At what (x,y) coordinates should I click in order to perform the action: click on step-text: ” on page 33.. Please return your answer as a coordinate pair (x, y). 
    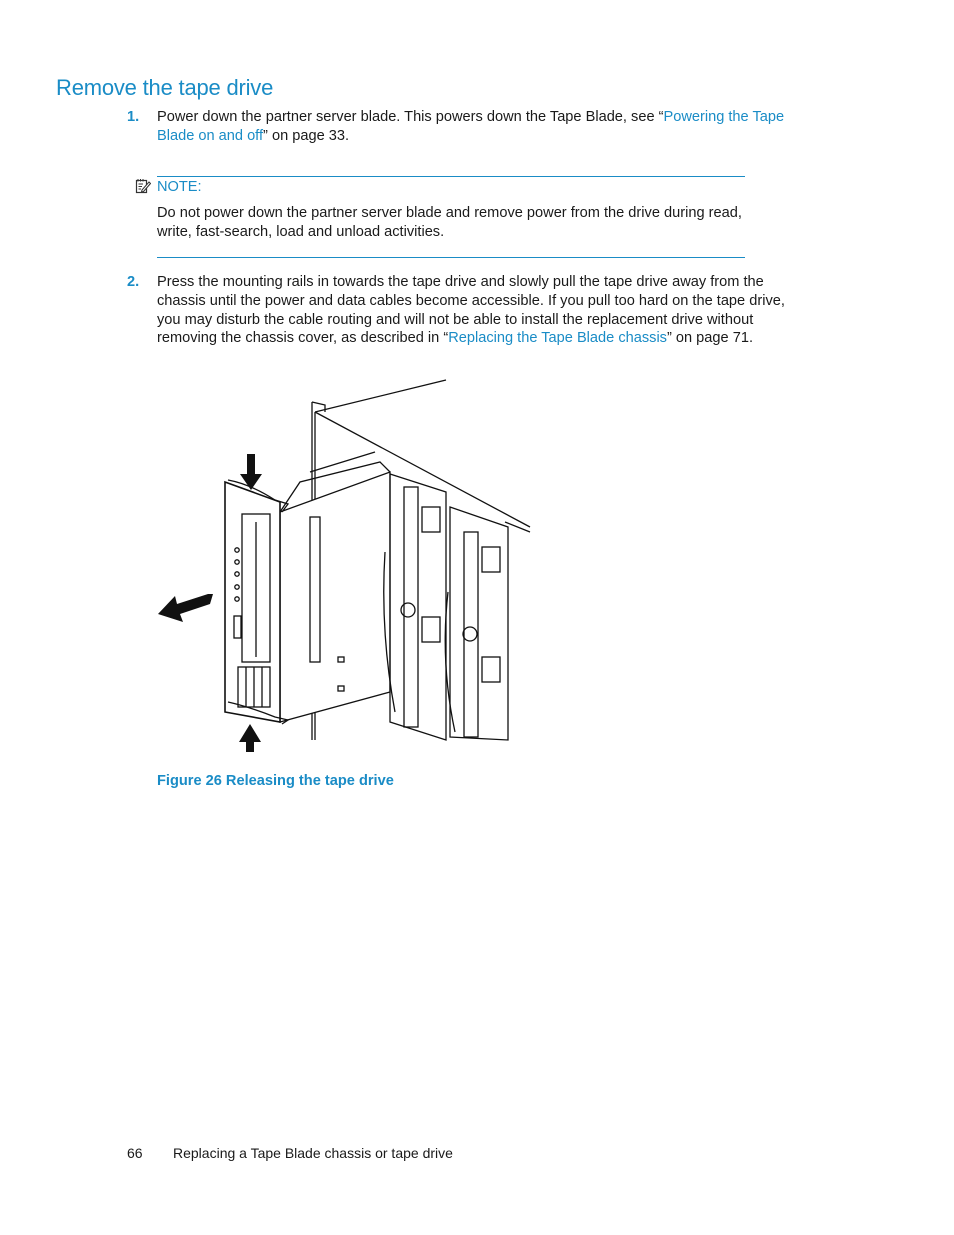
    Looking at the image, I should click on (306, 135).